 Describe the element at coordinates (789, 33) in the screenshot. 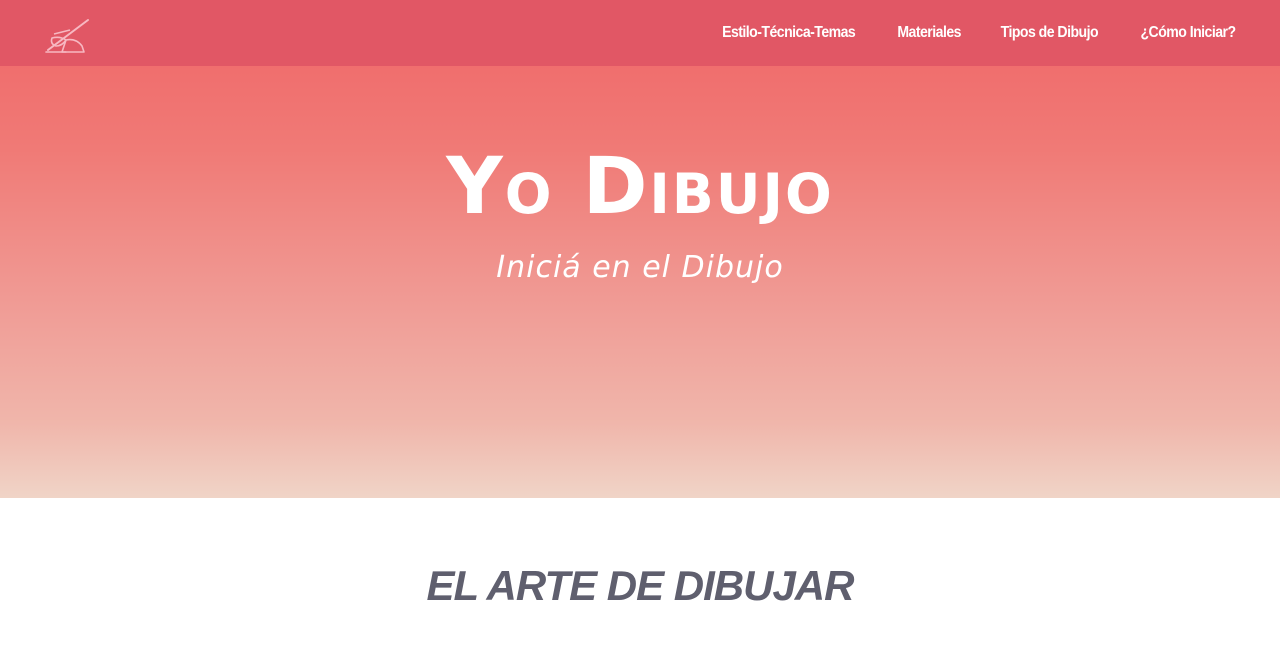

I see `nav-link-estilo: Estilo-Técnica-Temas` at that location.